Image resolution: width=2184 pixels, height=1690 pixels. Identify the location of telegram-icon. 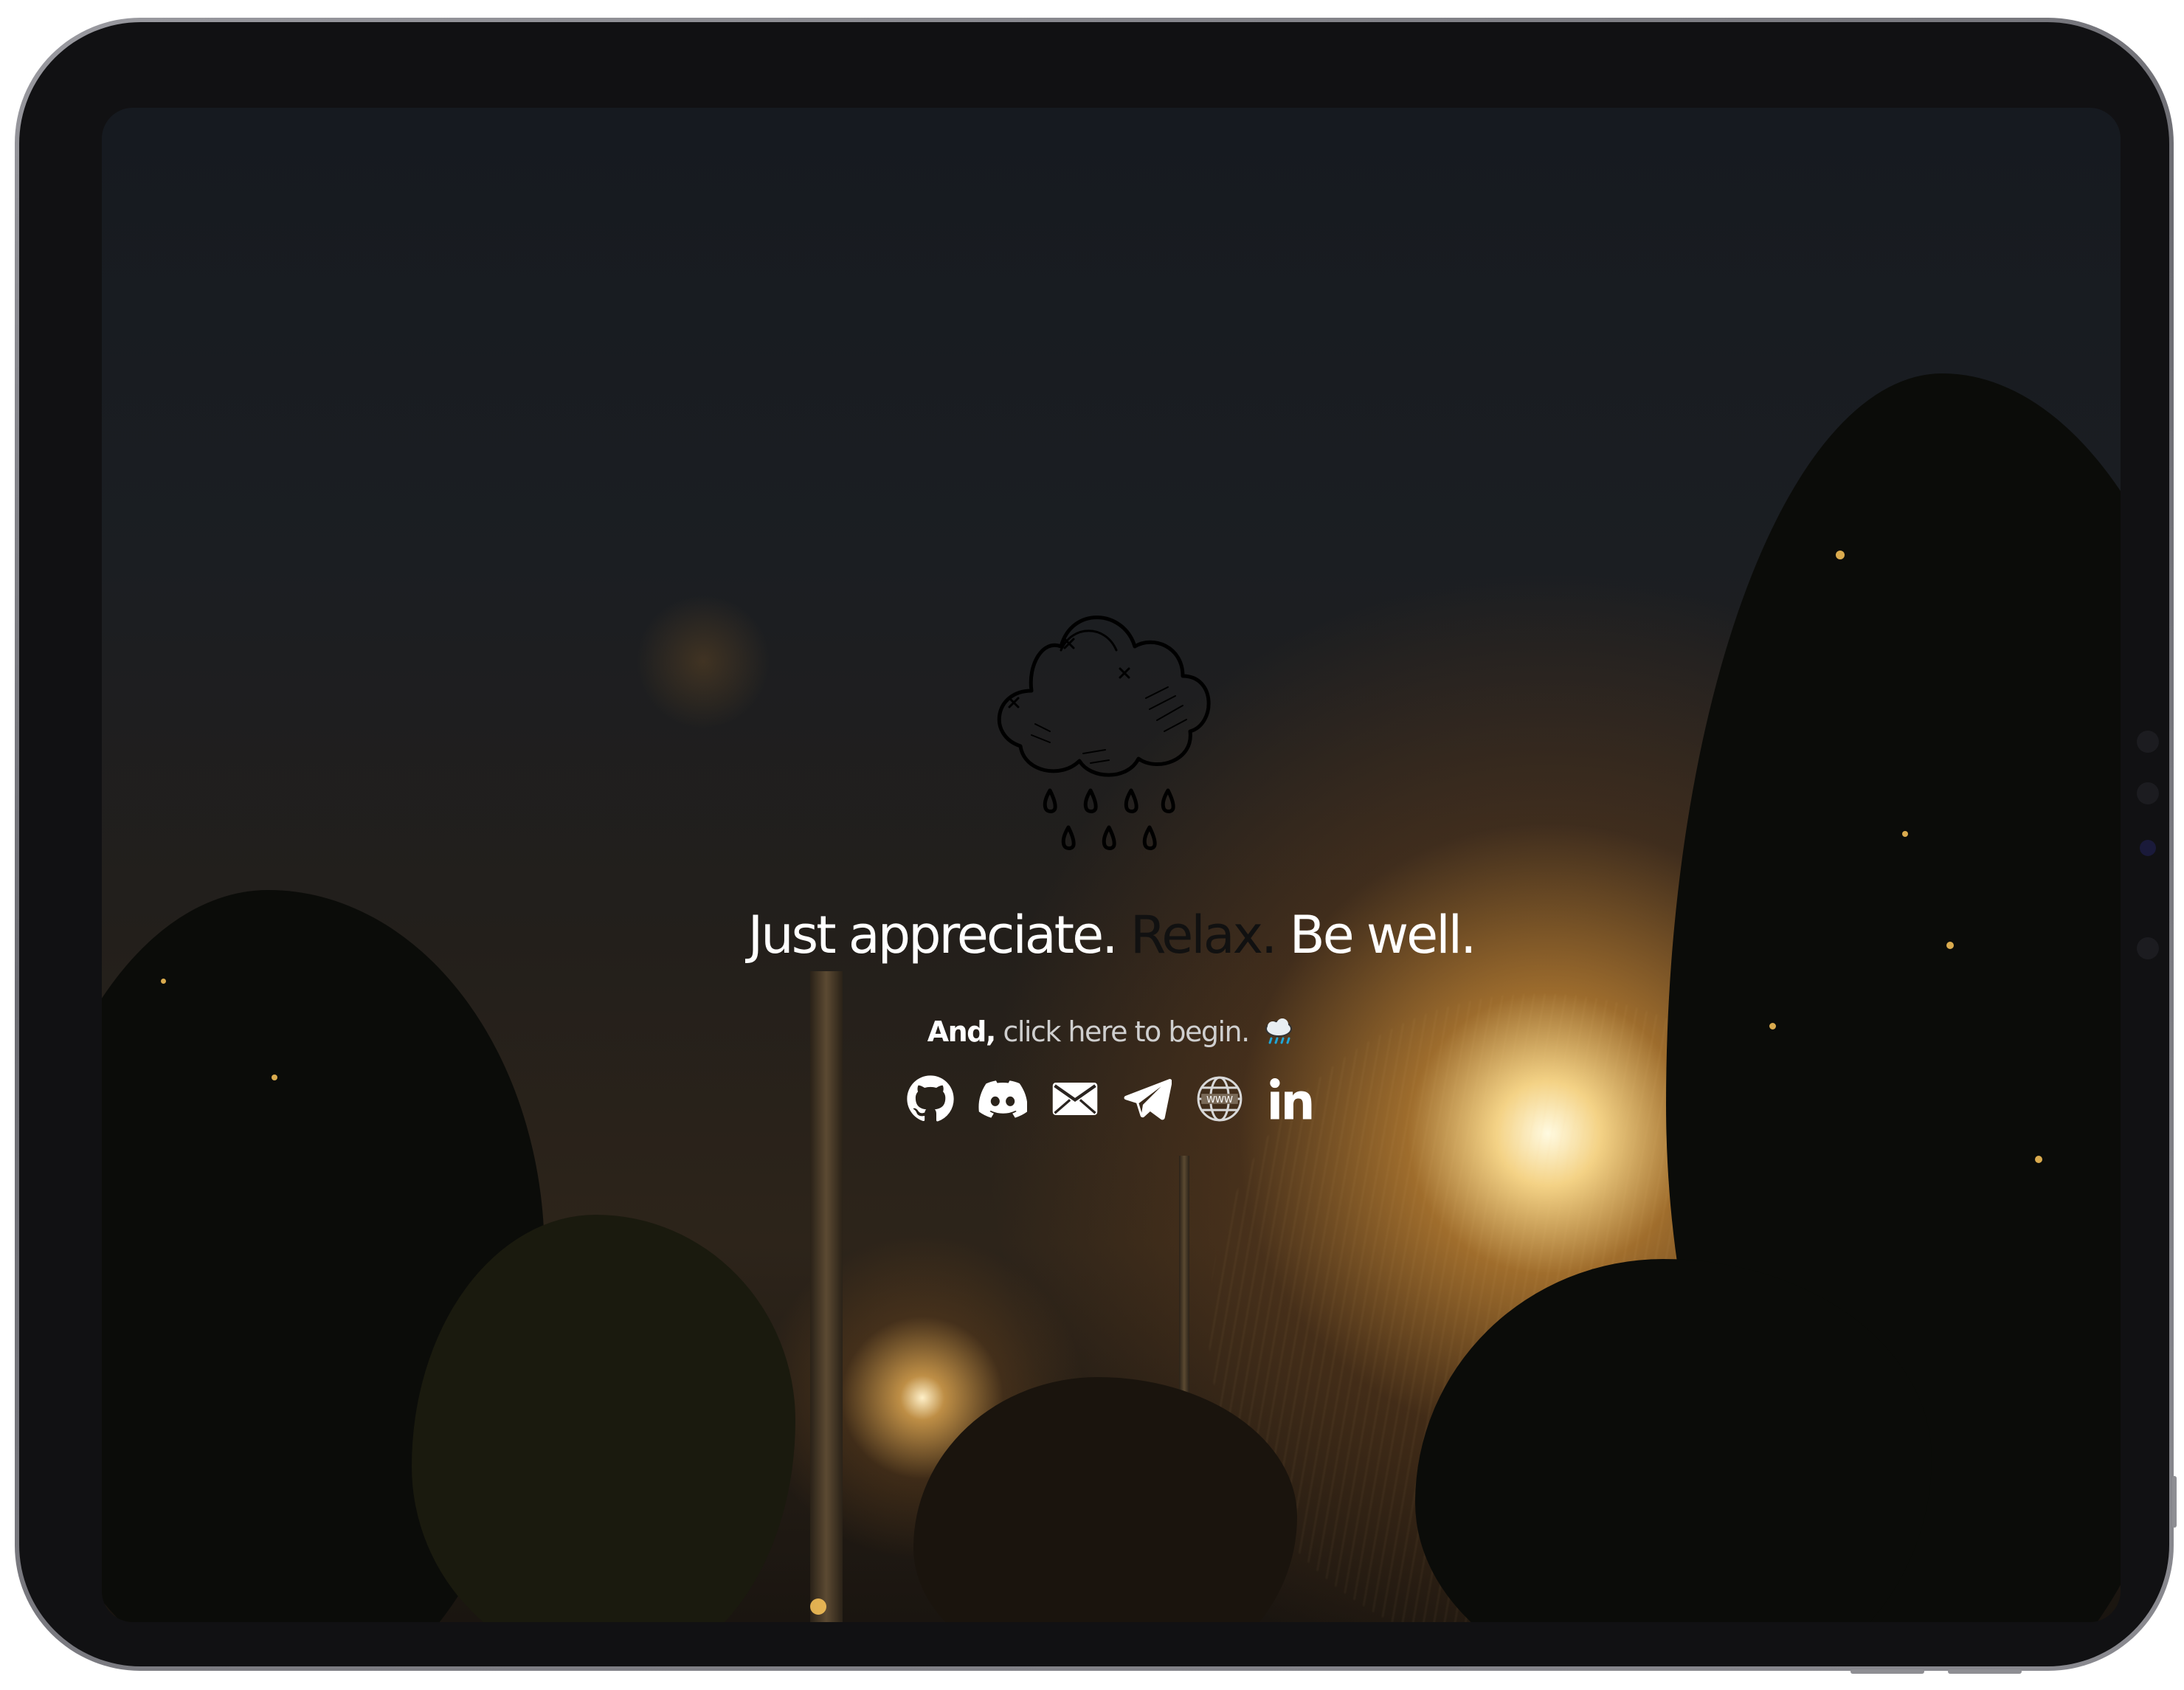
(1148, 1099).